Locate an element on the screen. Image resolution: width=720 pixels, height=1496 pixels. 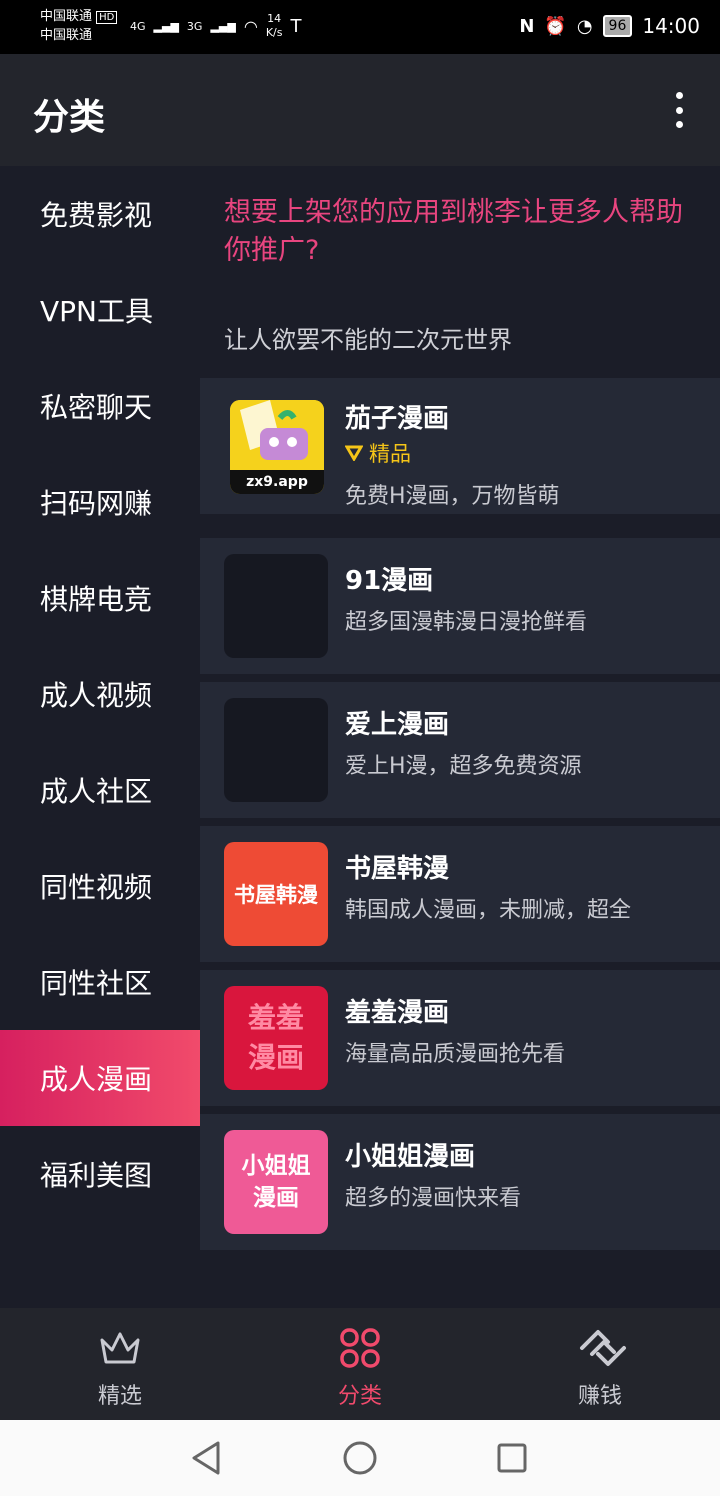
net-2: 3G is located at coordinates (194, 26).